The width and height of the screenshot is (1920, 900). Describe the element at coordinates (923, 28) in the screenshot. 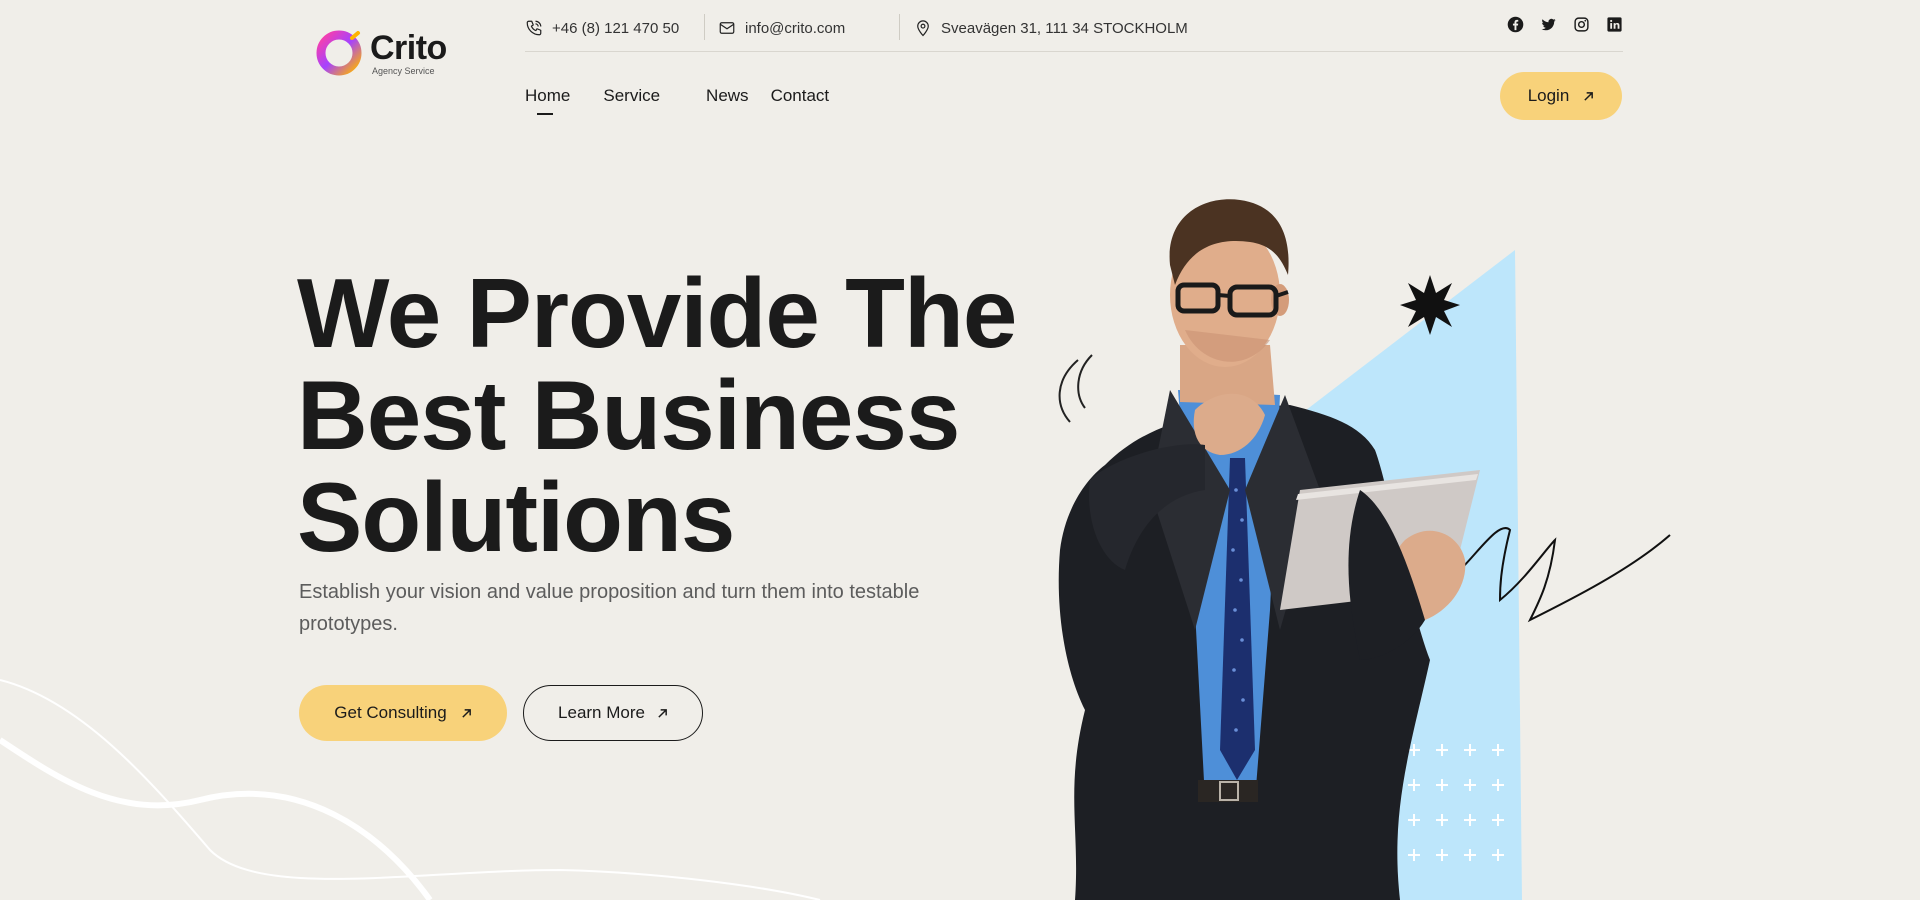

I see `map-pin-icon` at that location.